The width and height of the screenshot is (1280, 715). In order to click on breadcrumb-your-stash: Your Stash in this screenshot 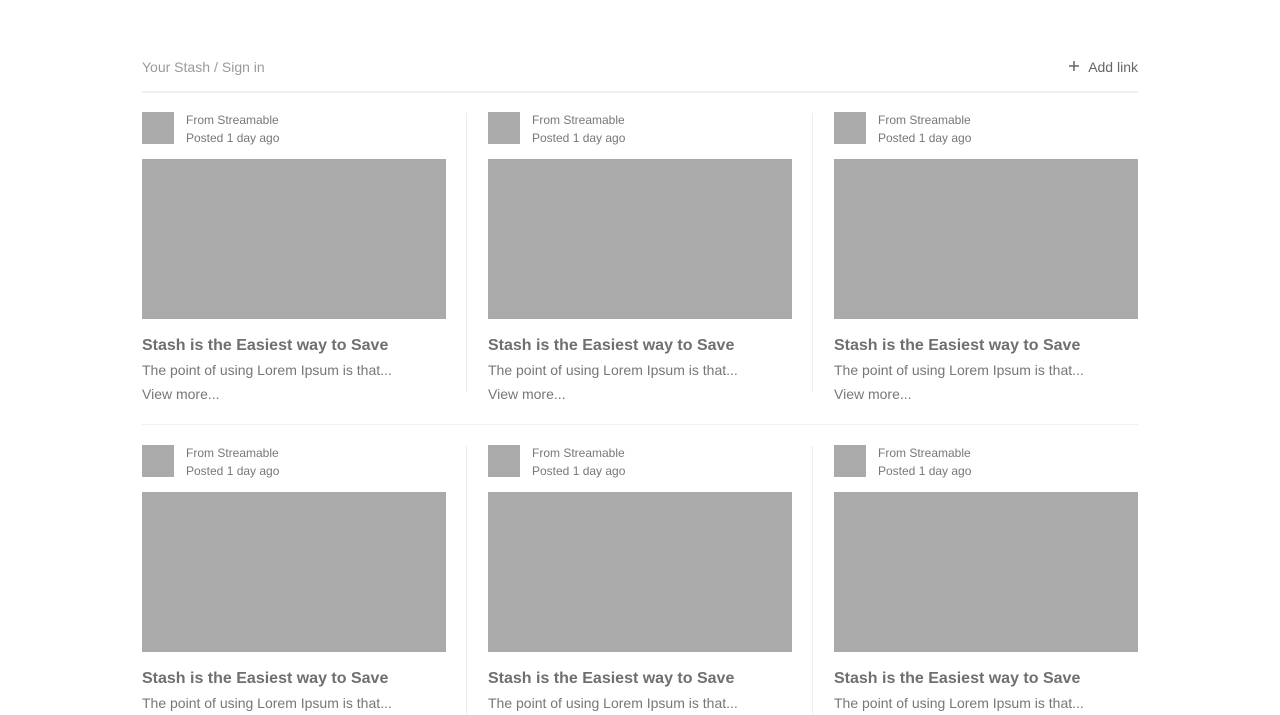, I will do `click(176, 67)`.